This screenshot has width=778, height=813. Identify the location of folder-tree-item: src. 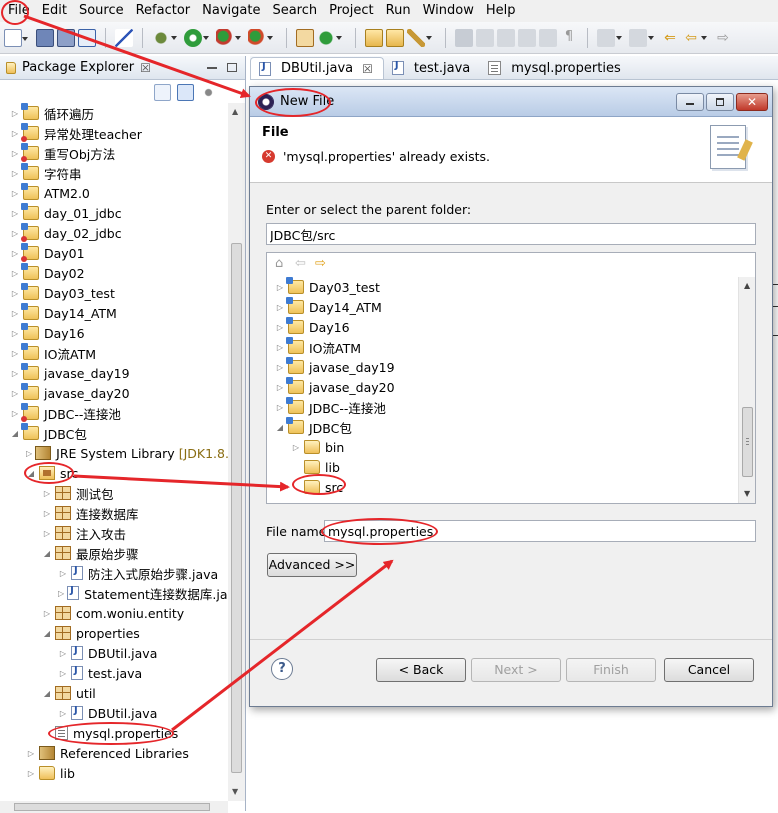
(502, 487).